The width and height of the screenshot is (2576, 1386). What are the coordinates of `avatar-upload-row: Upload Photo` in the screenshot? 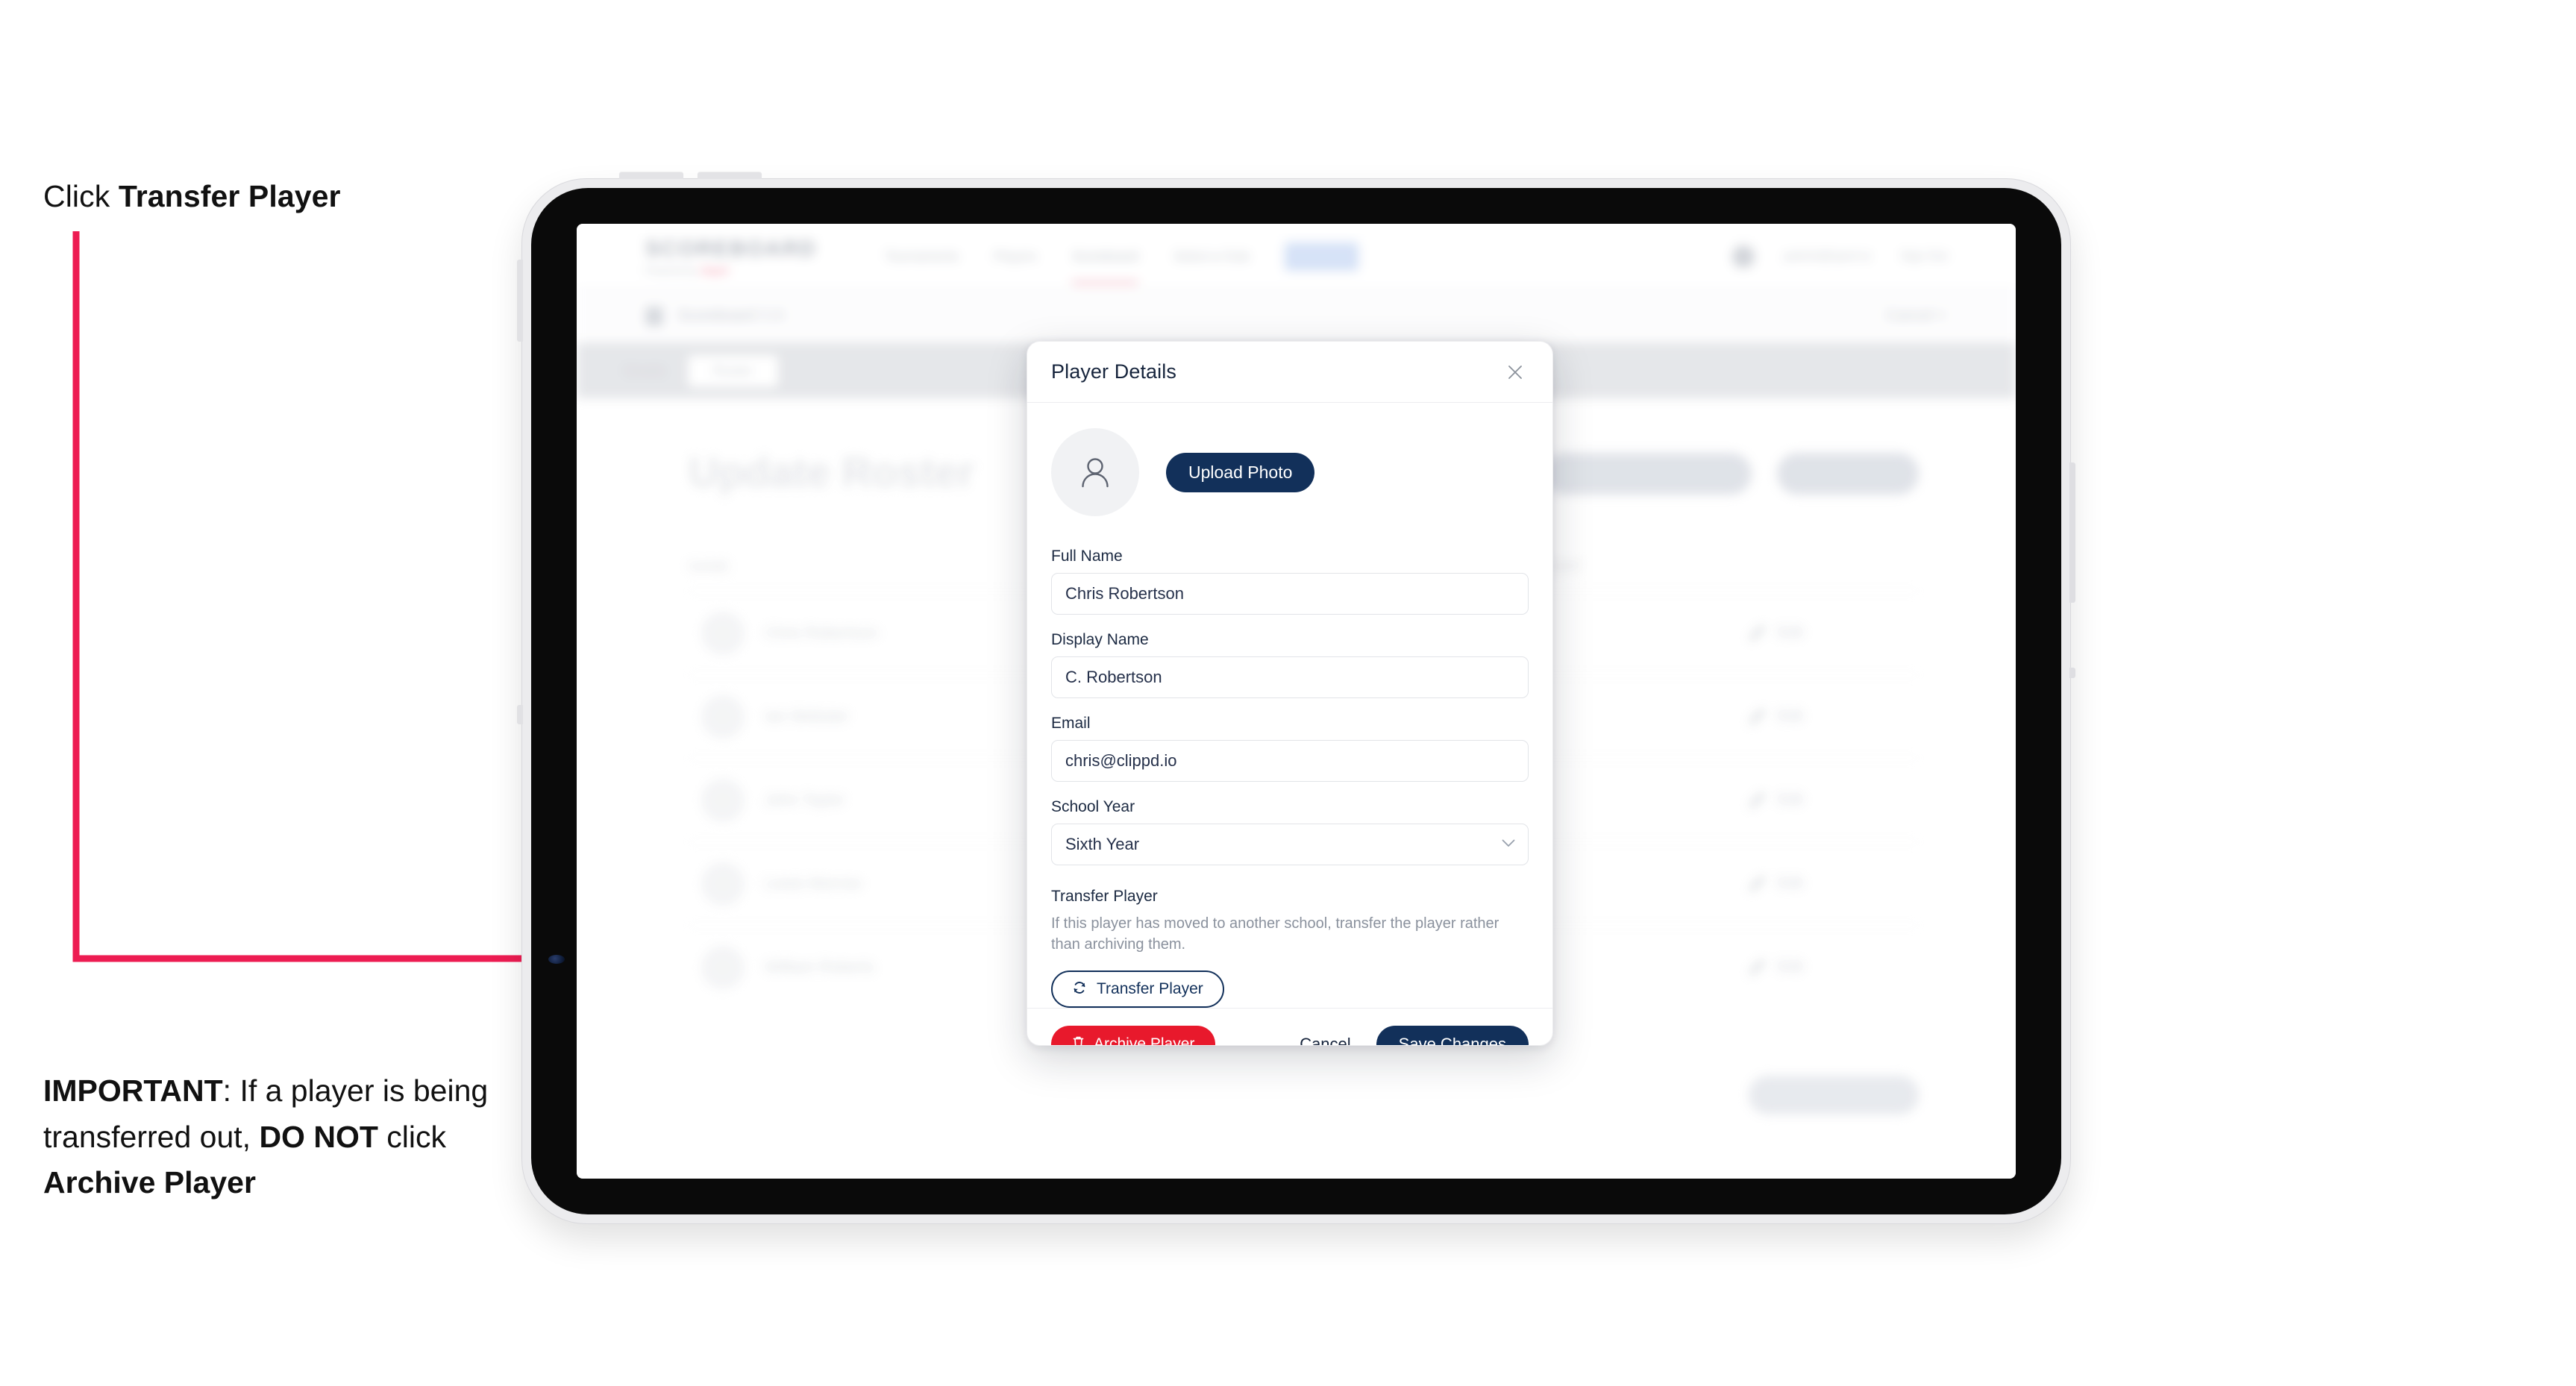 It's located at (1290, 472).